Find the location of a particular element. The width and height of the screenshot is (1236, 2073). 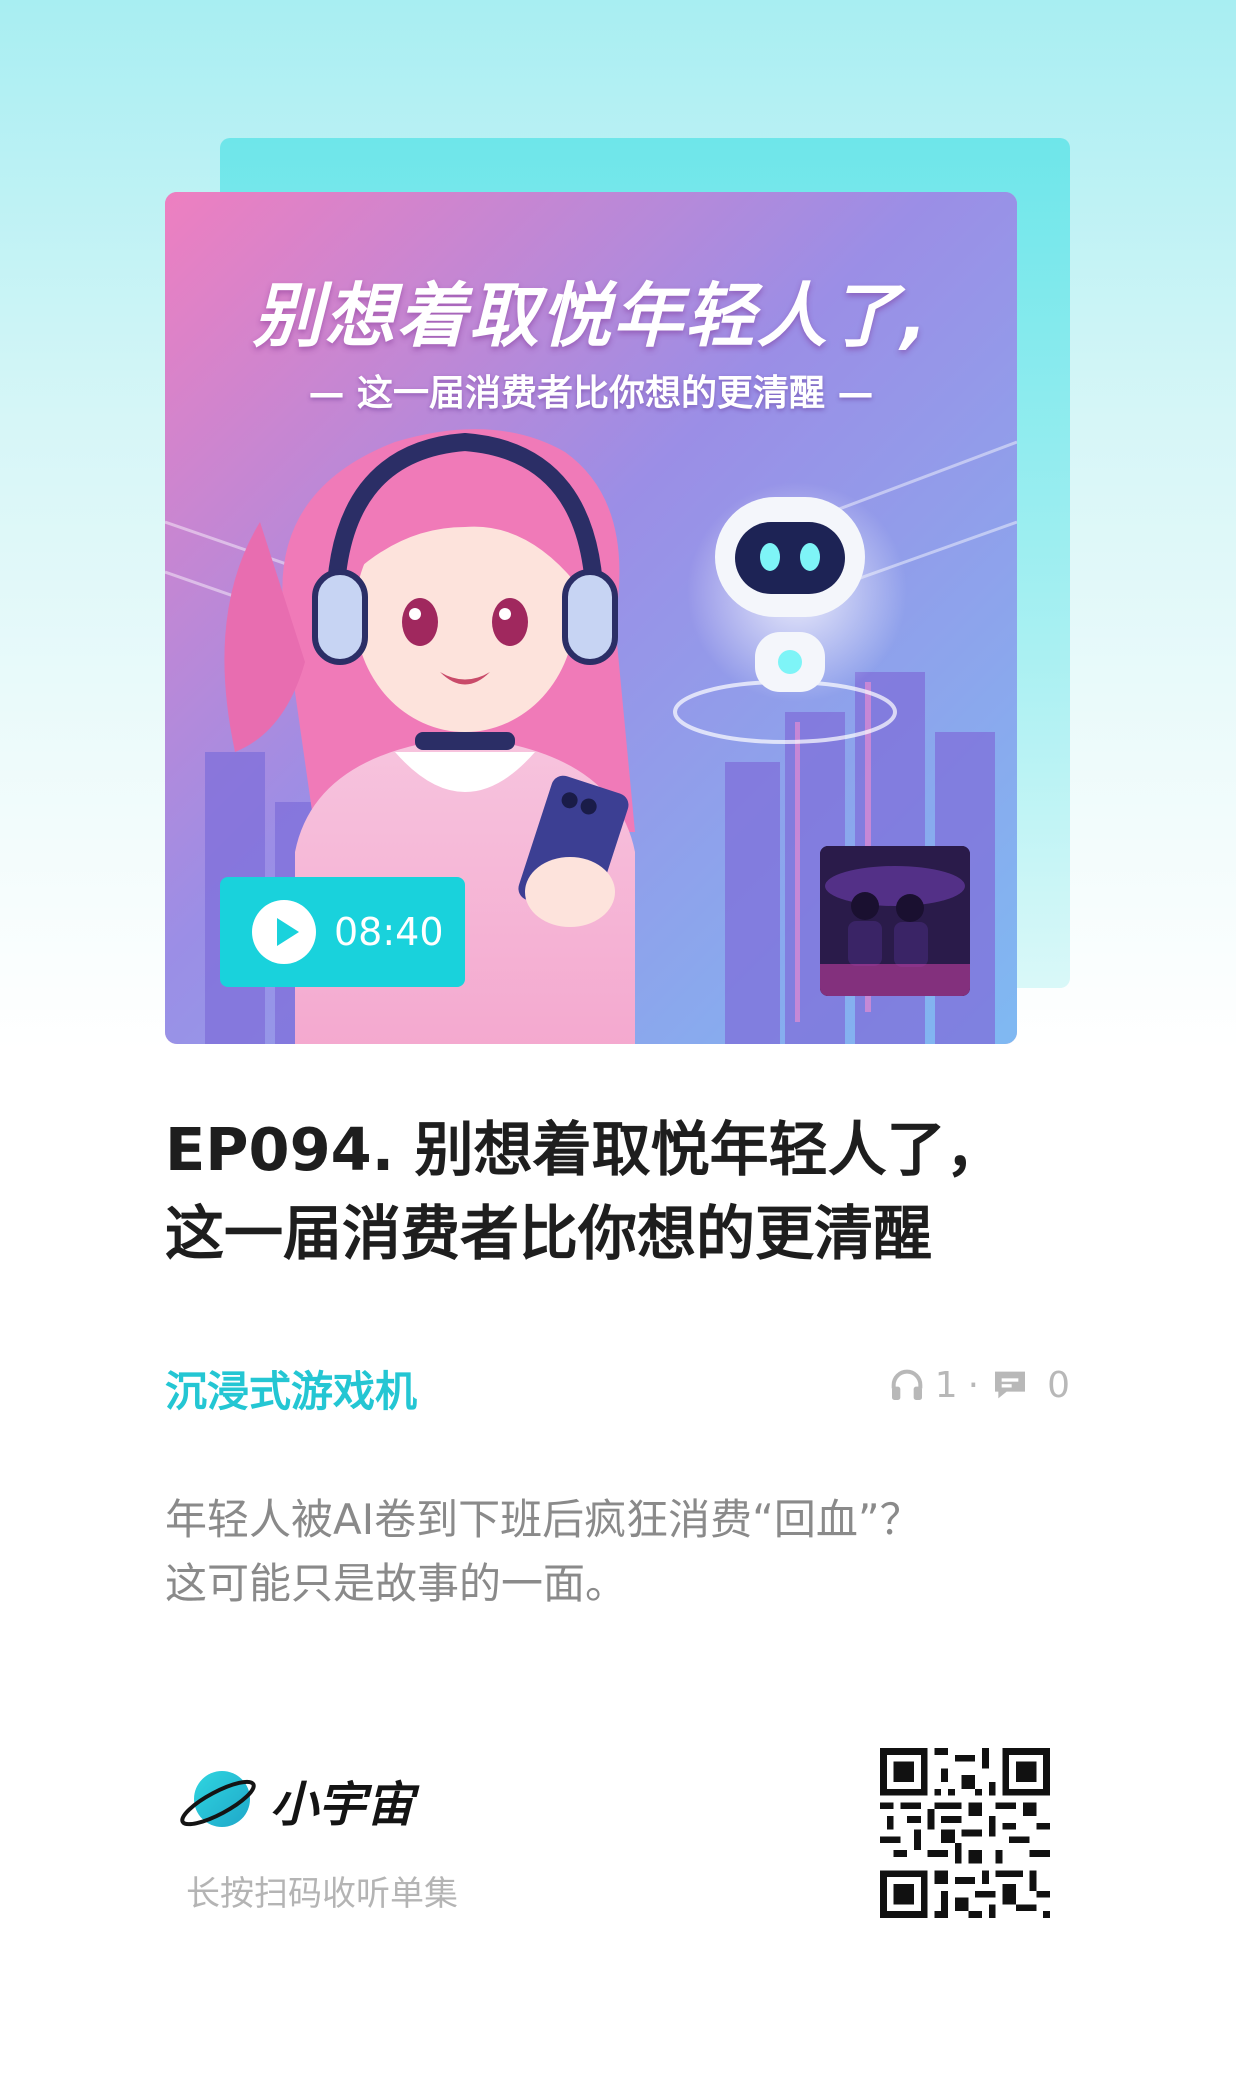

comment-icon is located at coordinates (1010, 1385).